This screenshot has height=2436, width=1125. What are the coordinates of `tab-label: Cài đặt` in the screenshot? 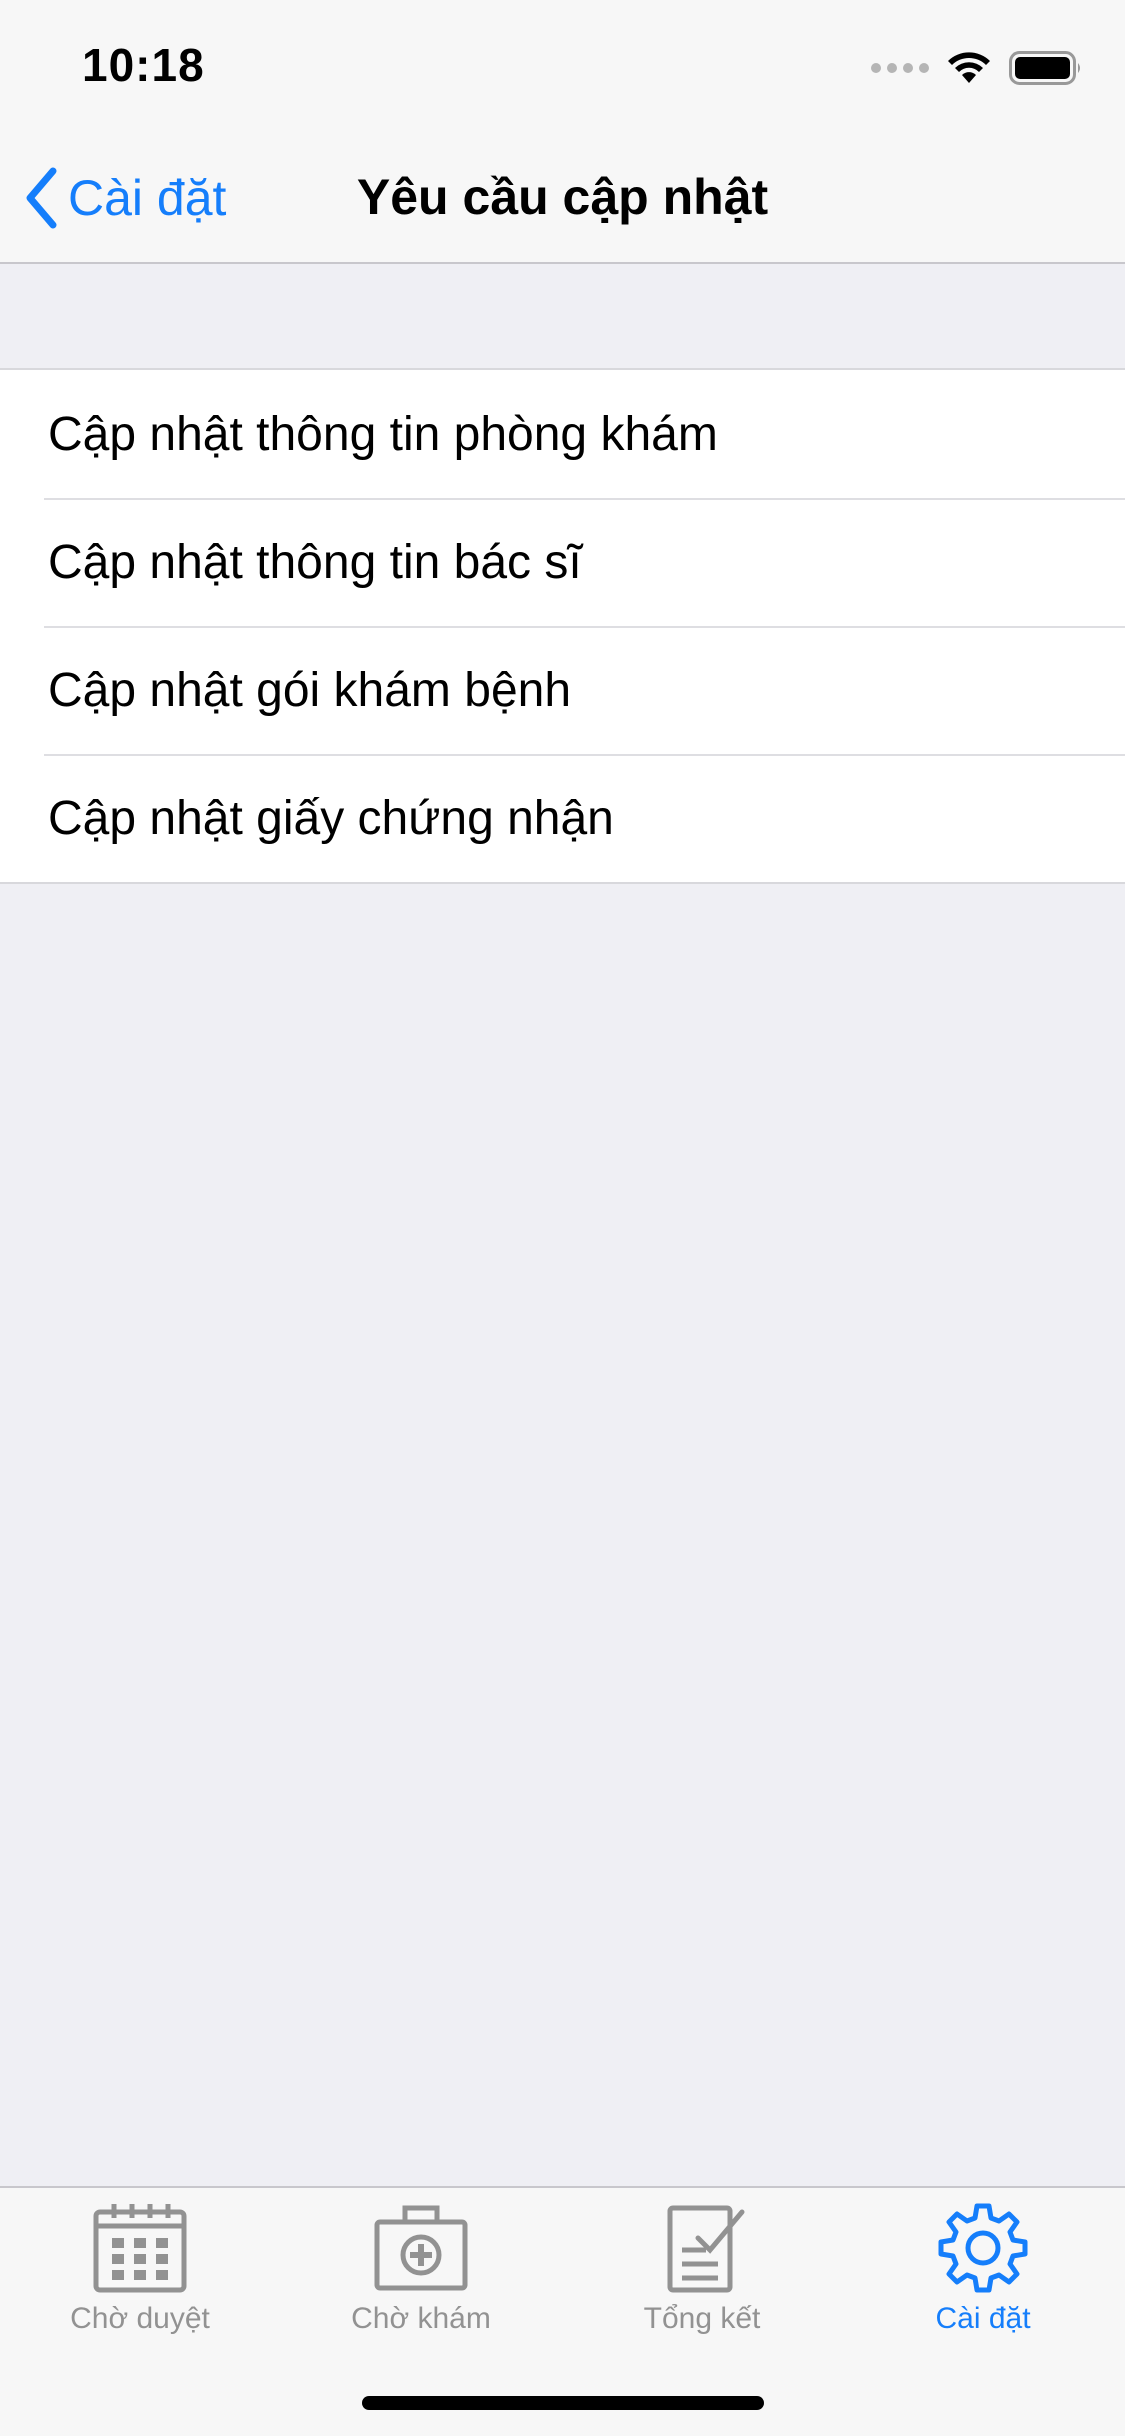 It's located at (983, 2318).